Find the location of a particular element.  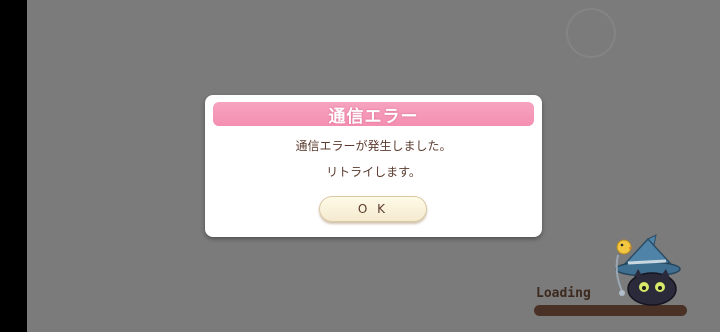

menu-circle-icon is located at coordinates (591, 33).